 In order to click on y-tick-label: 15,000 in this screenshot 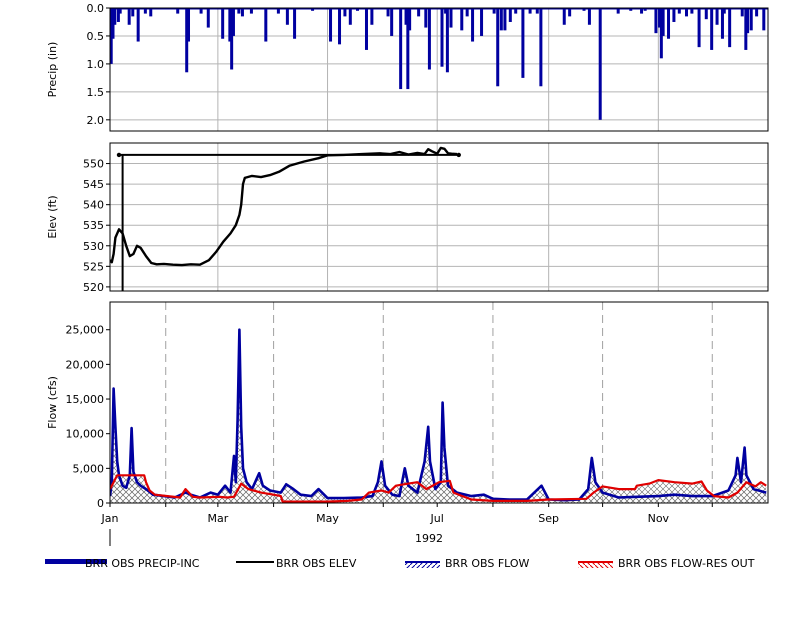, I will do `click(85, 399)`.